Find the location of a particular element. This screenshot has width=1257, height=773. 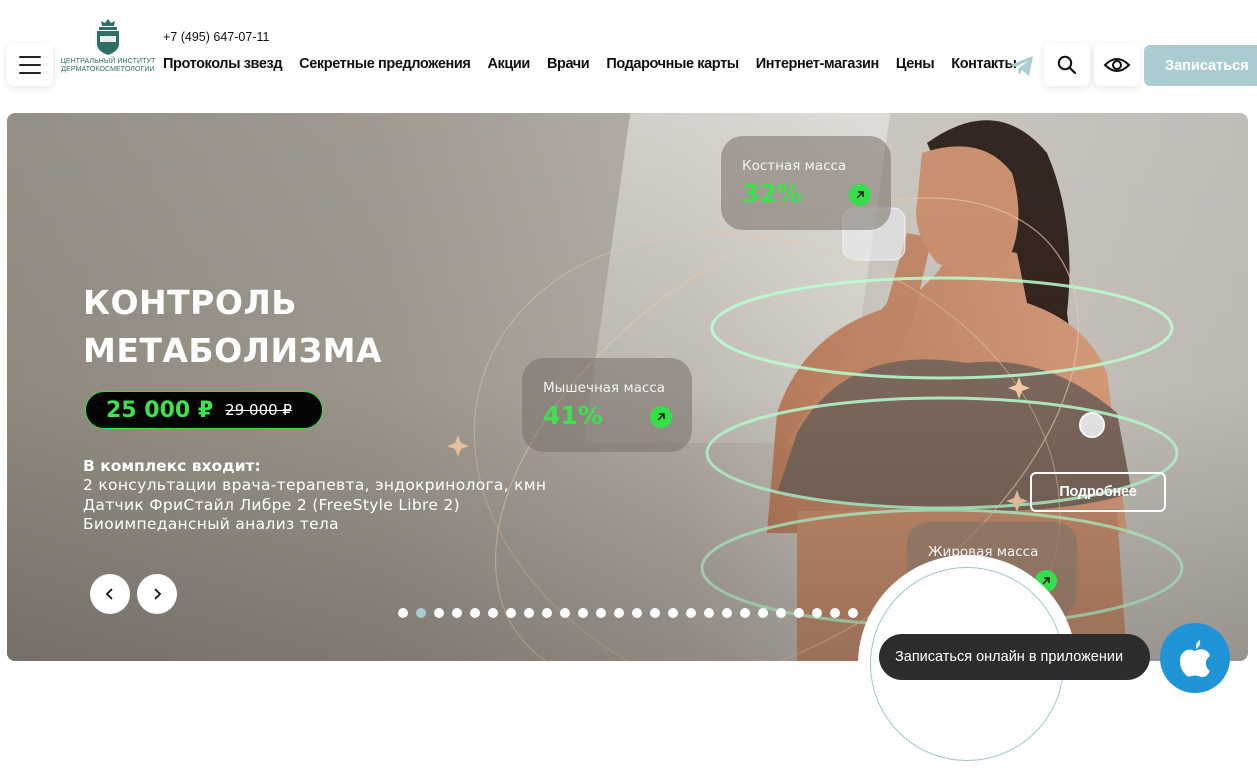

more-button: Подробнее is located at coordinates (1098, 492).